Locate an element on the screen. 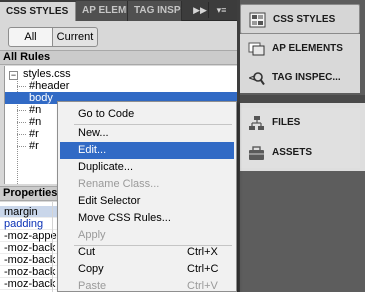  dock-ap-elements-button: AP ELEMENTS is located at coordinates (300, 49).